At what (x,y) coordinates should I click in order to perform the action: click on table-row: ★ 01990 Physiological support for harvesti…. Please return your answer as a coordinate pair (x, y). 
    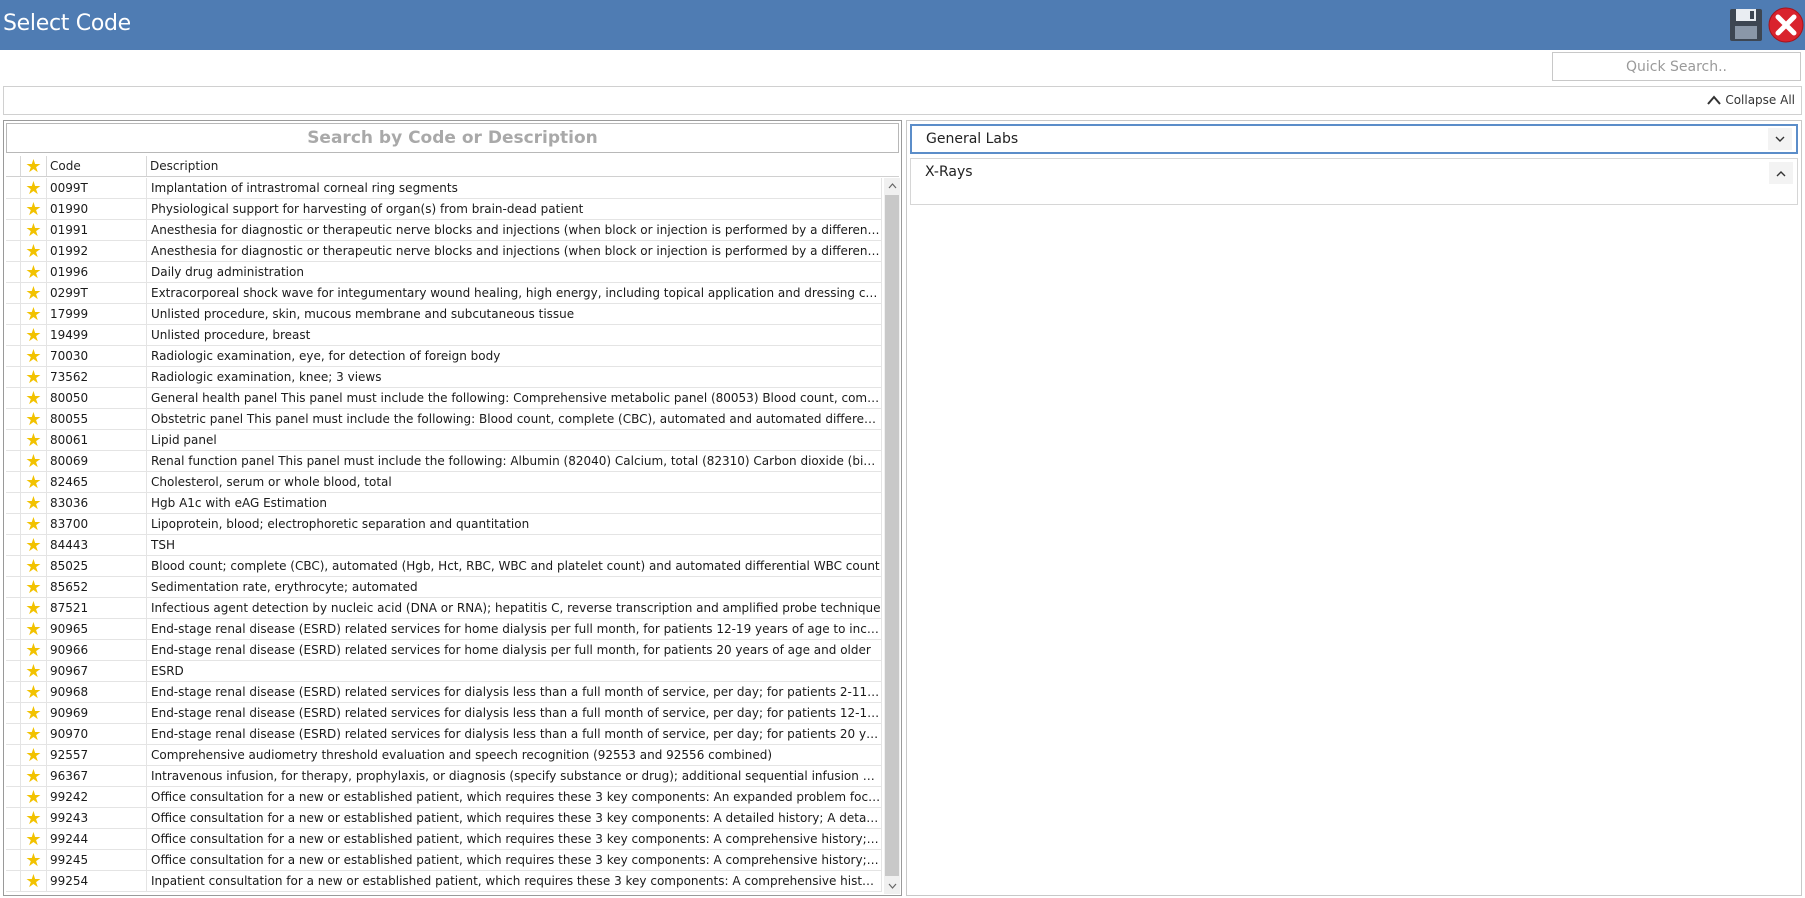
    Looking at the image, I should click on (444, 209).